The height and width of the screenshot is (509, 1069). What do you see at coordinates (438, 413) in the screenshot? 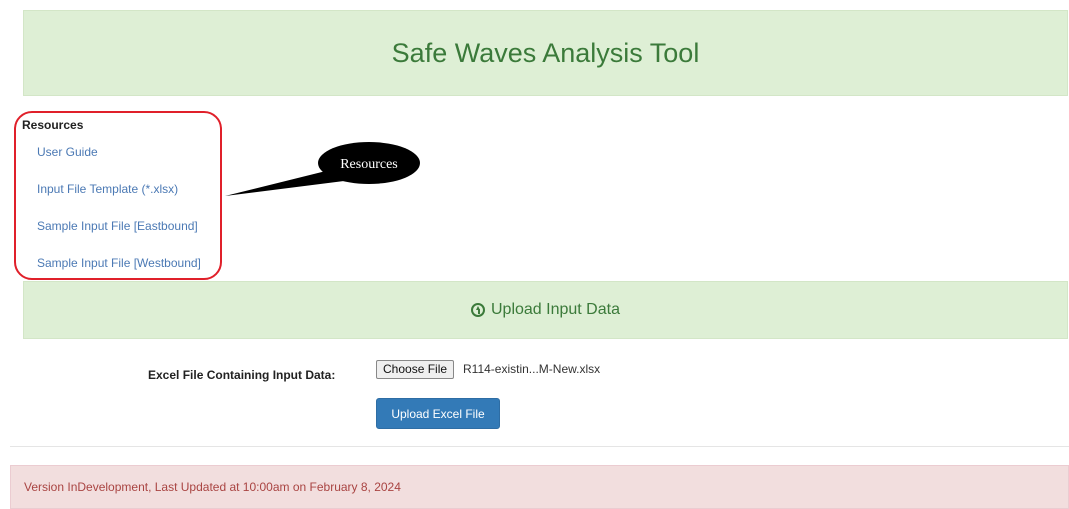
I see `upload-excel-file-button: Upload Excel File` at bounding box center [438, 413].